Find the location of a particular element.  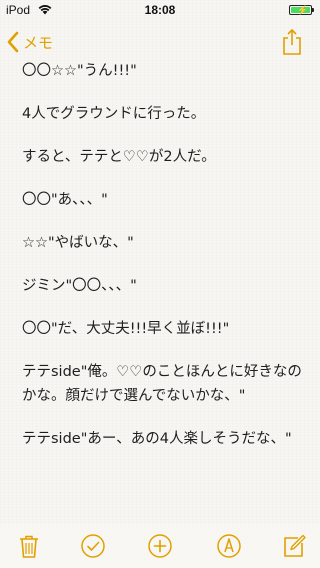

compose-icon is located at coordinates (294, 546).